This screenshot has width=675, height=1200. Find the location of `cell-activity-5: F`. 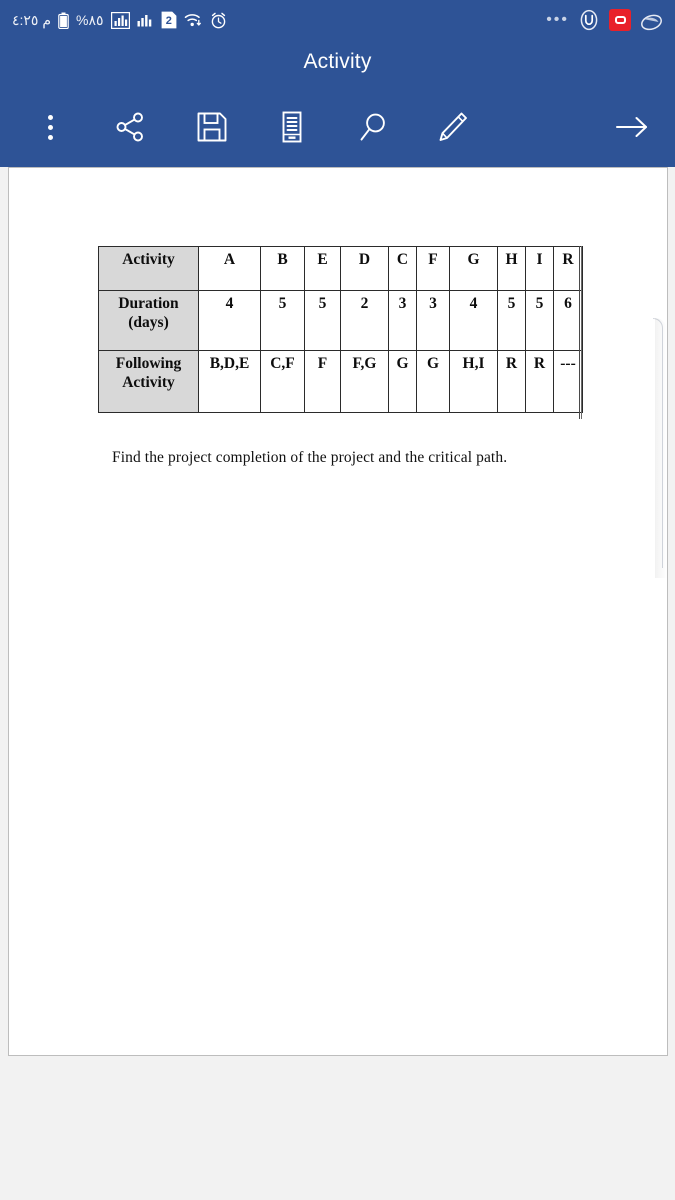

cell-activity-5: F is located at coordinates (433, 268).